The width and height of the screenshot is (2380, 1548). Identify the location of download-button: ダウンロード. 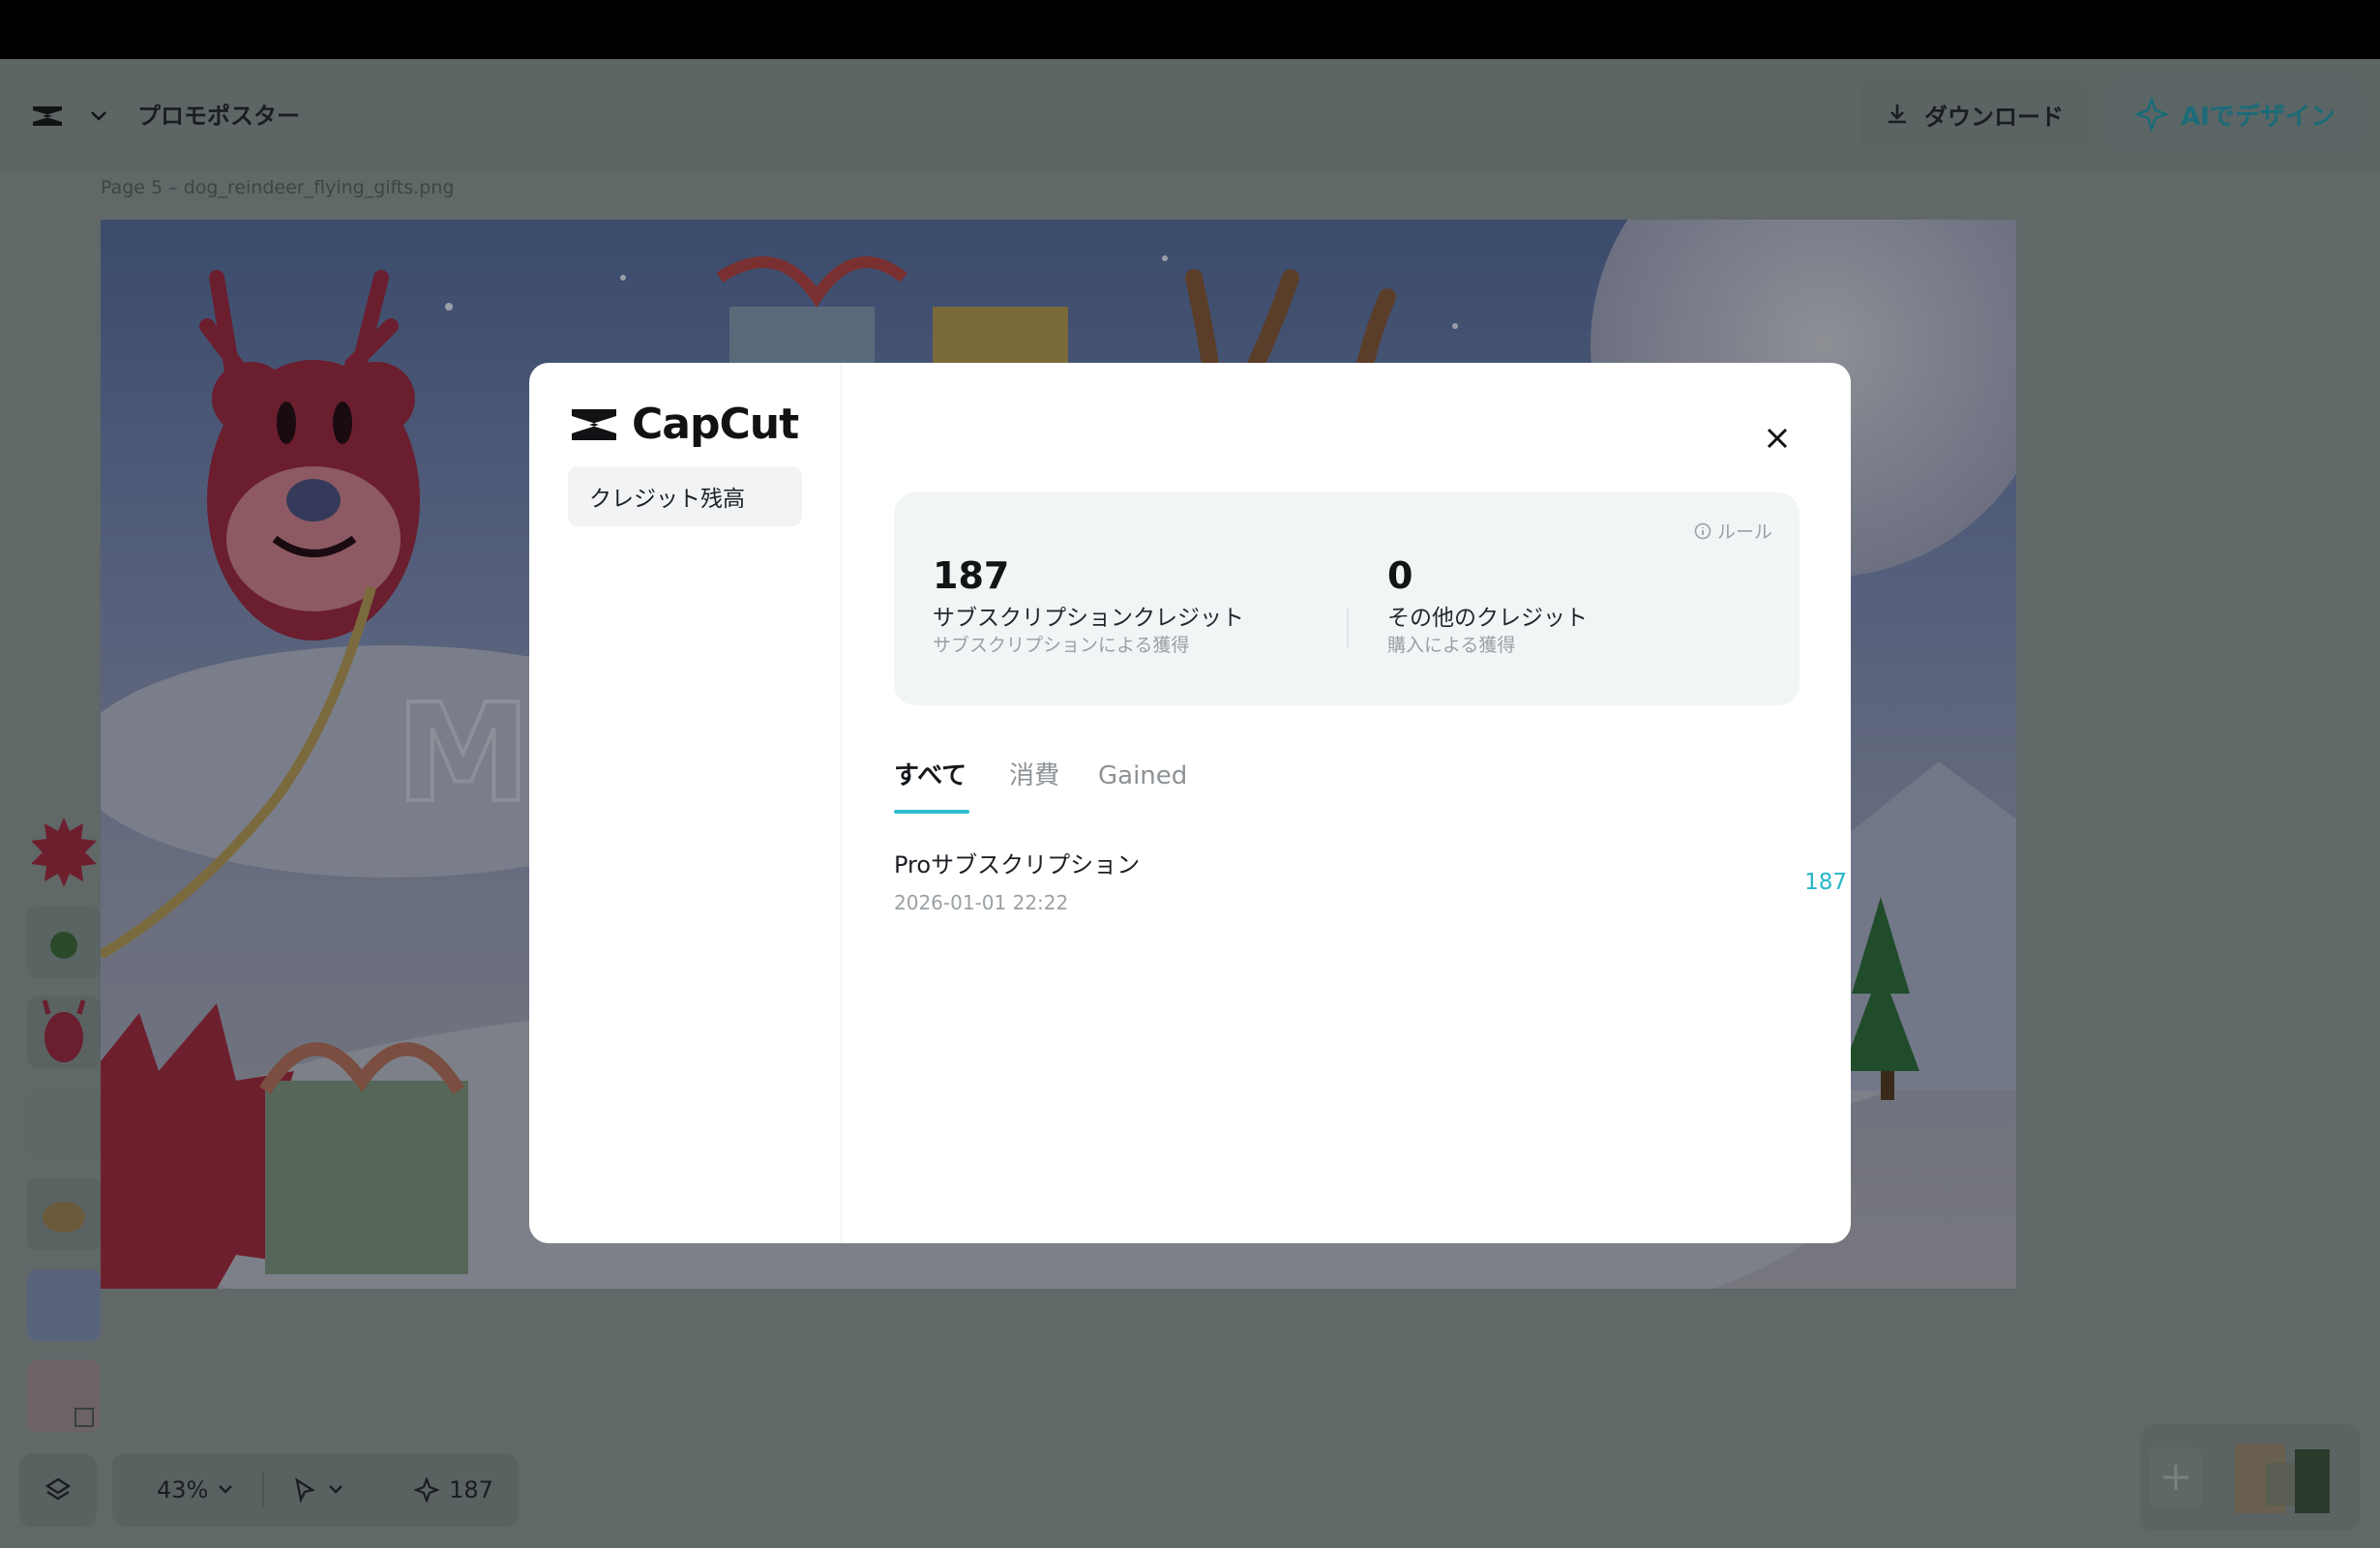
(1974, 114).